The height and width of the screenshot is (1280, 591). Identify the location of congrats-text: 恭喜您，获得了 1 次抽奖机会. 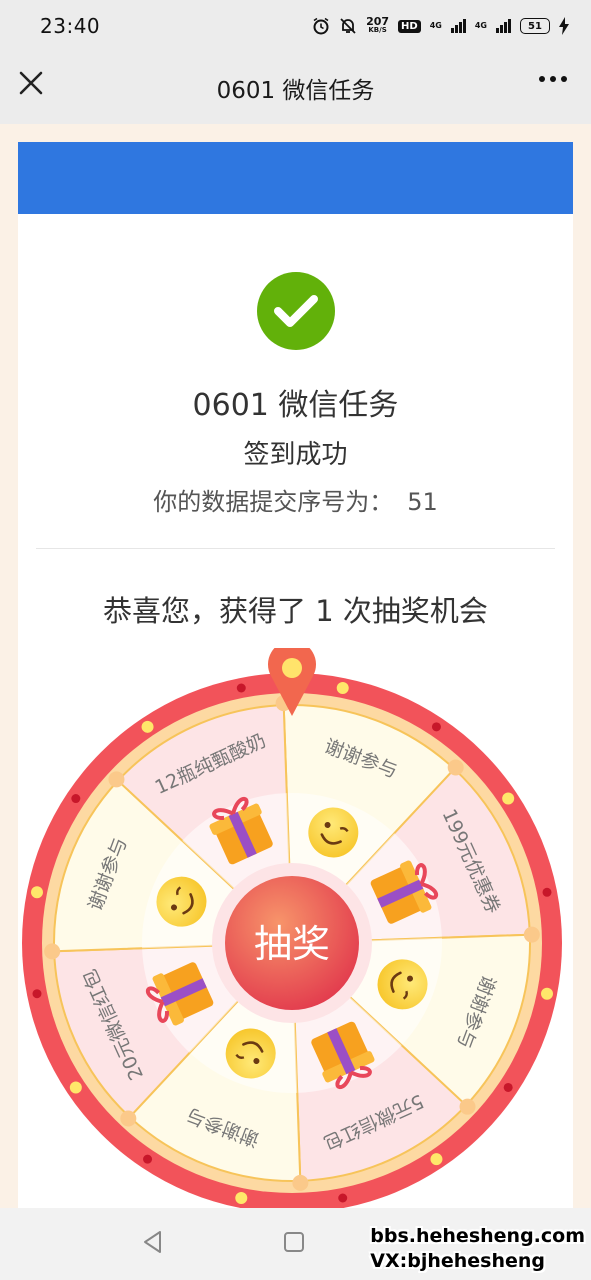
(295, 611).